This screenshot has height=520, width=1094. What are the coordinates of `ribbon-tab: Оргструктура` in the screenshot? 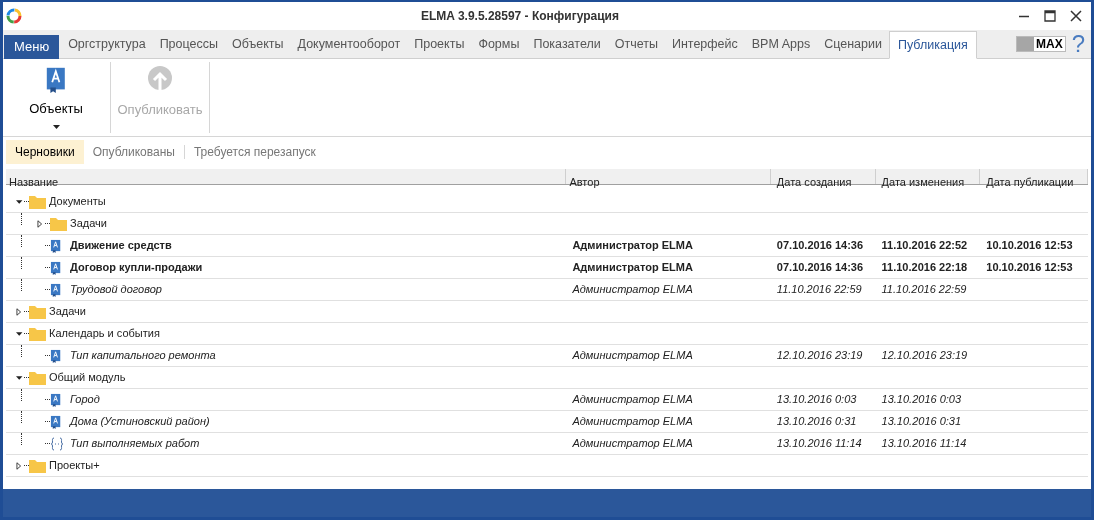 It's located at (107, 44).